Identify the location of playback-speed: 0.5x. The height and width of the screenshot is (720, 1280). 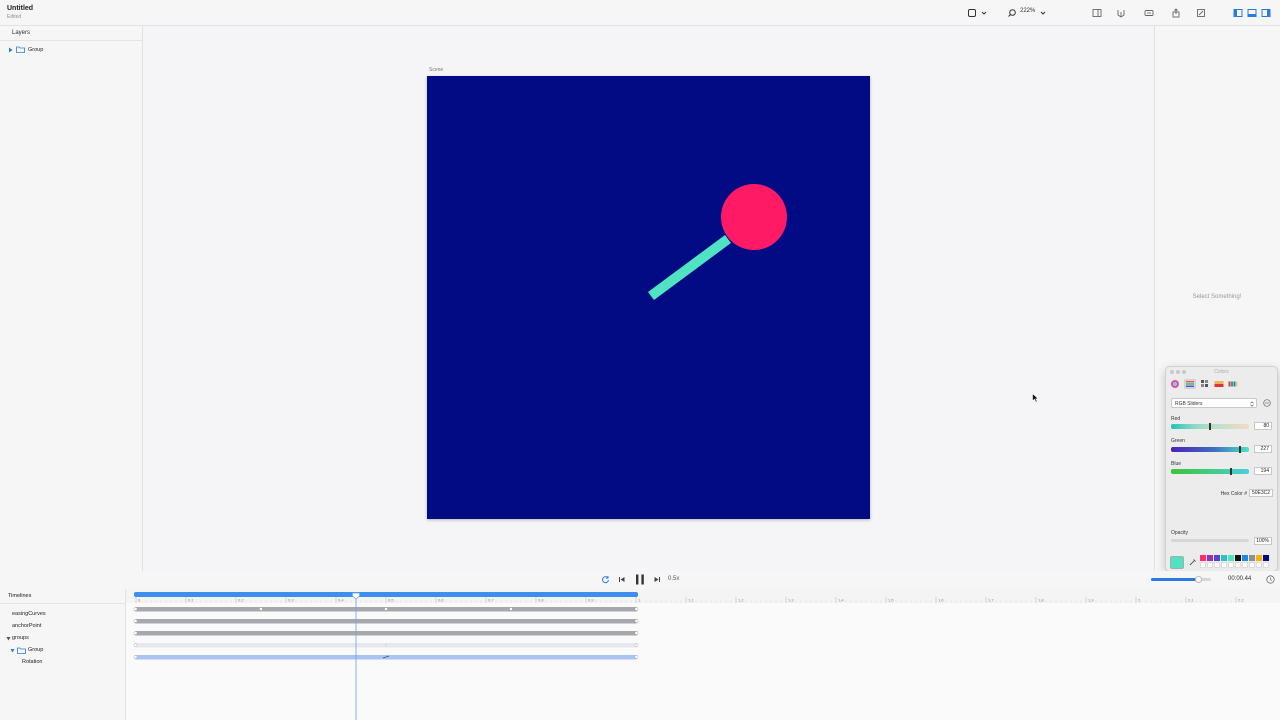
(673, 579).